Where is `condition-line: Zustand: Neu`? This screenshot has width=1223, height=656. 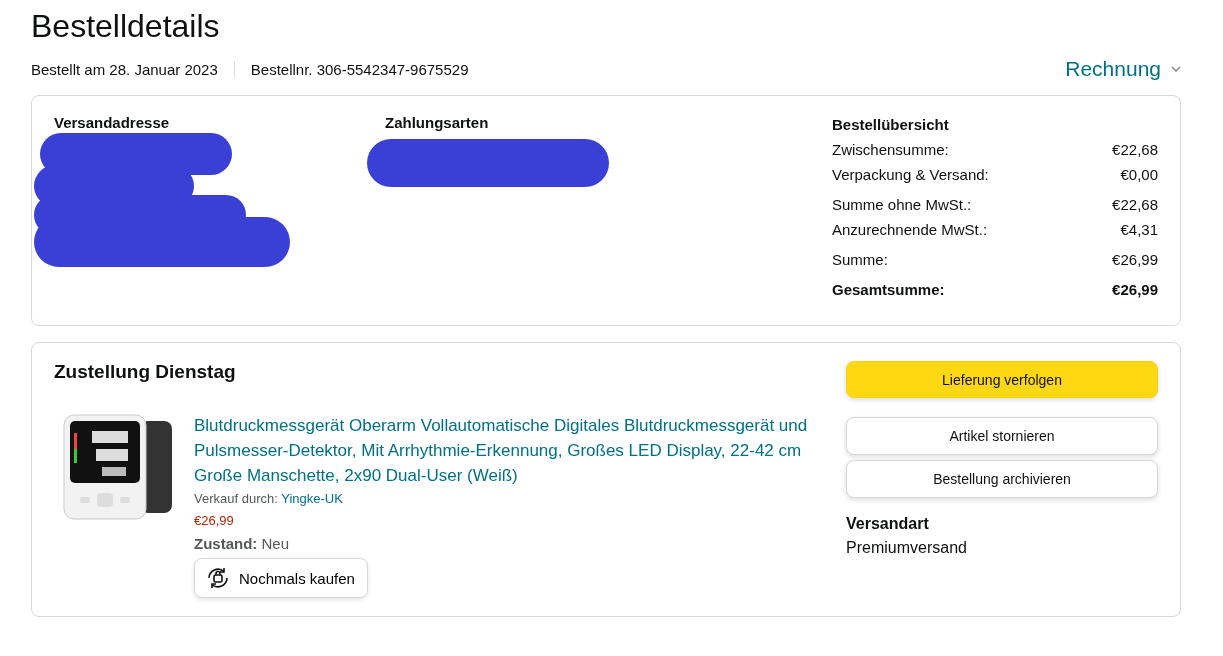
condition-line: Zustand: Neu is located at coordinates (242, 544).